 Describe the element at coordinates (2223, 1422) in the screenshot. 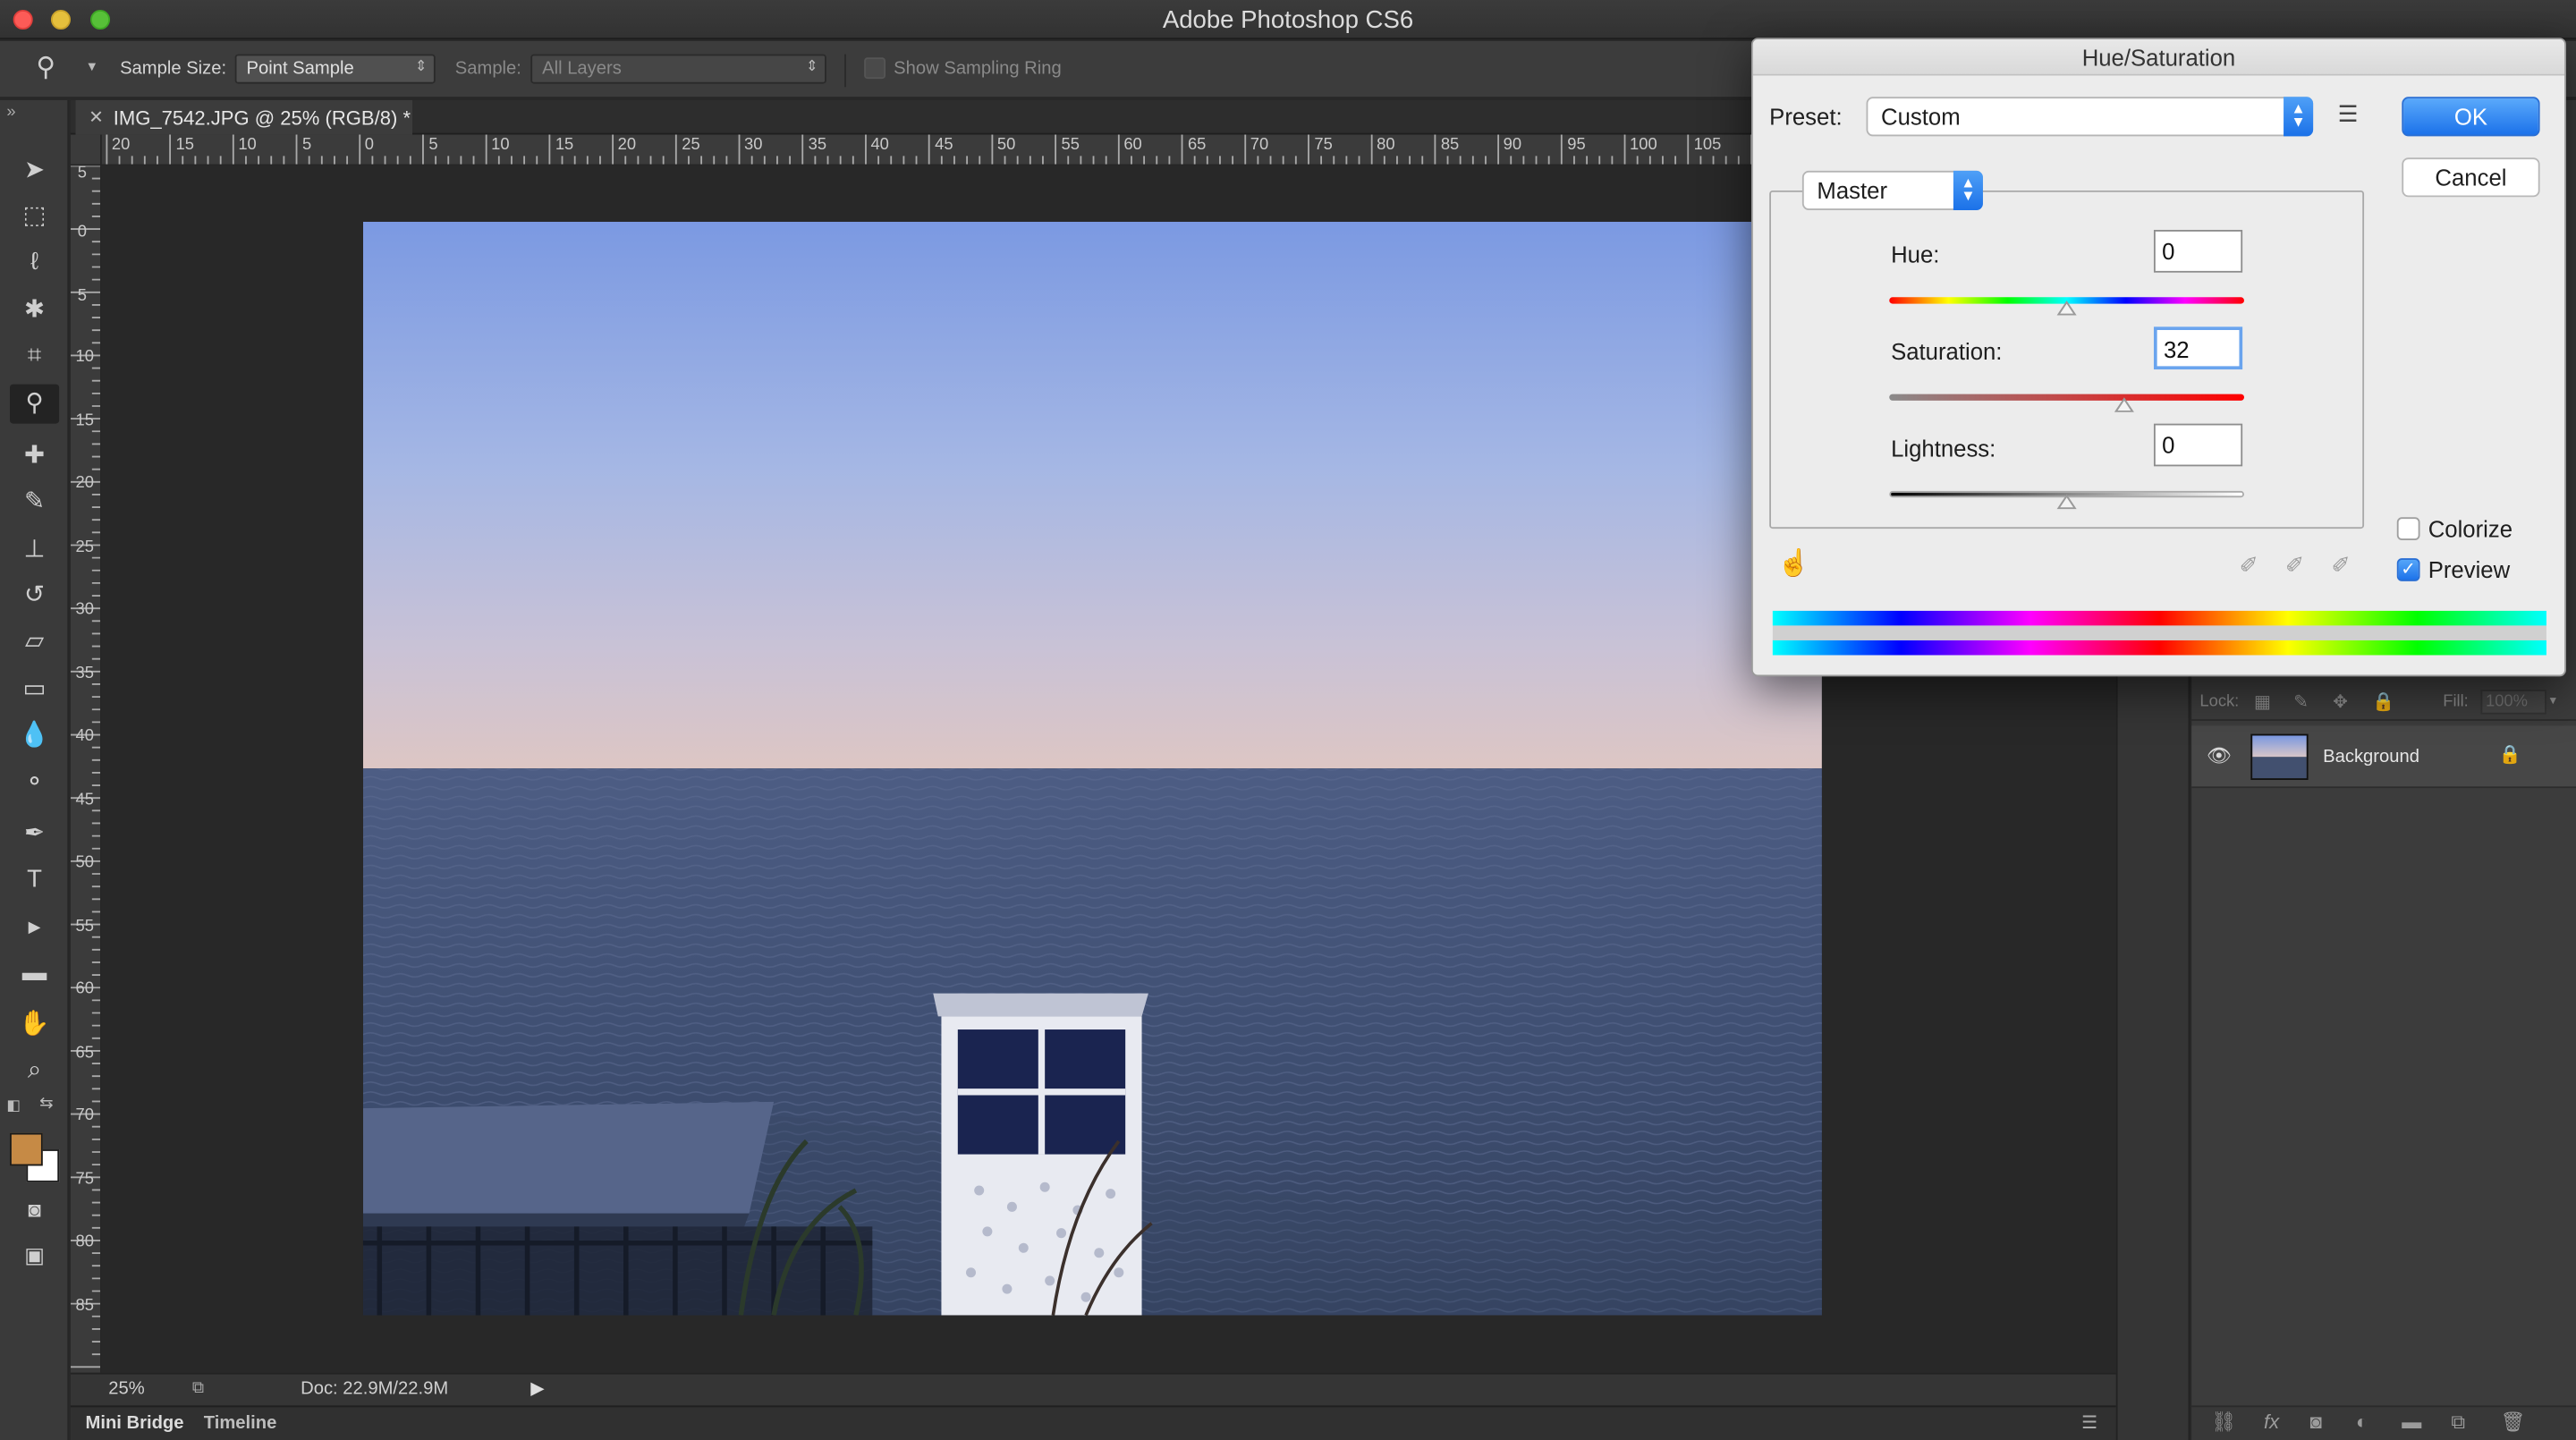

I see `link-layers-icon: ⛓` at that location.